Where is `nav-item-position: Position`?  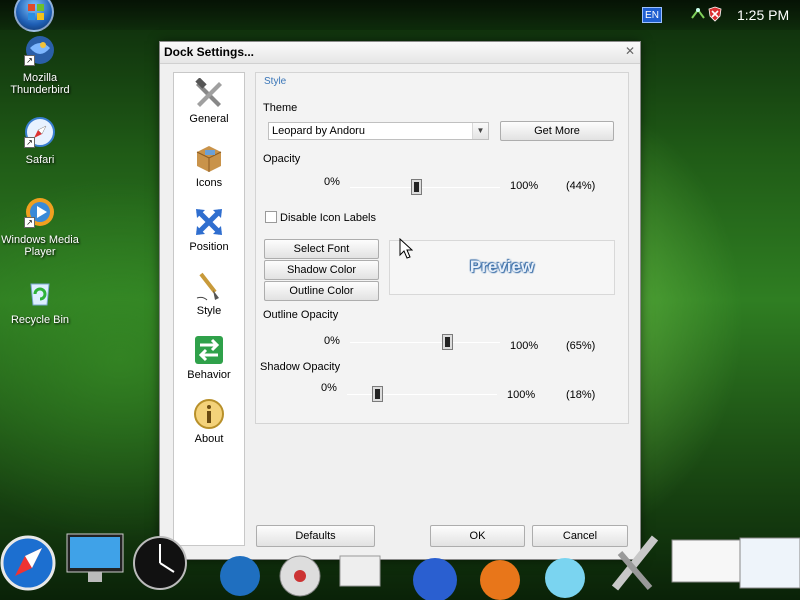
nav-item-position: Position is located at coordinates (209, 229).